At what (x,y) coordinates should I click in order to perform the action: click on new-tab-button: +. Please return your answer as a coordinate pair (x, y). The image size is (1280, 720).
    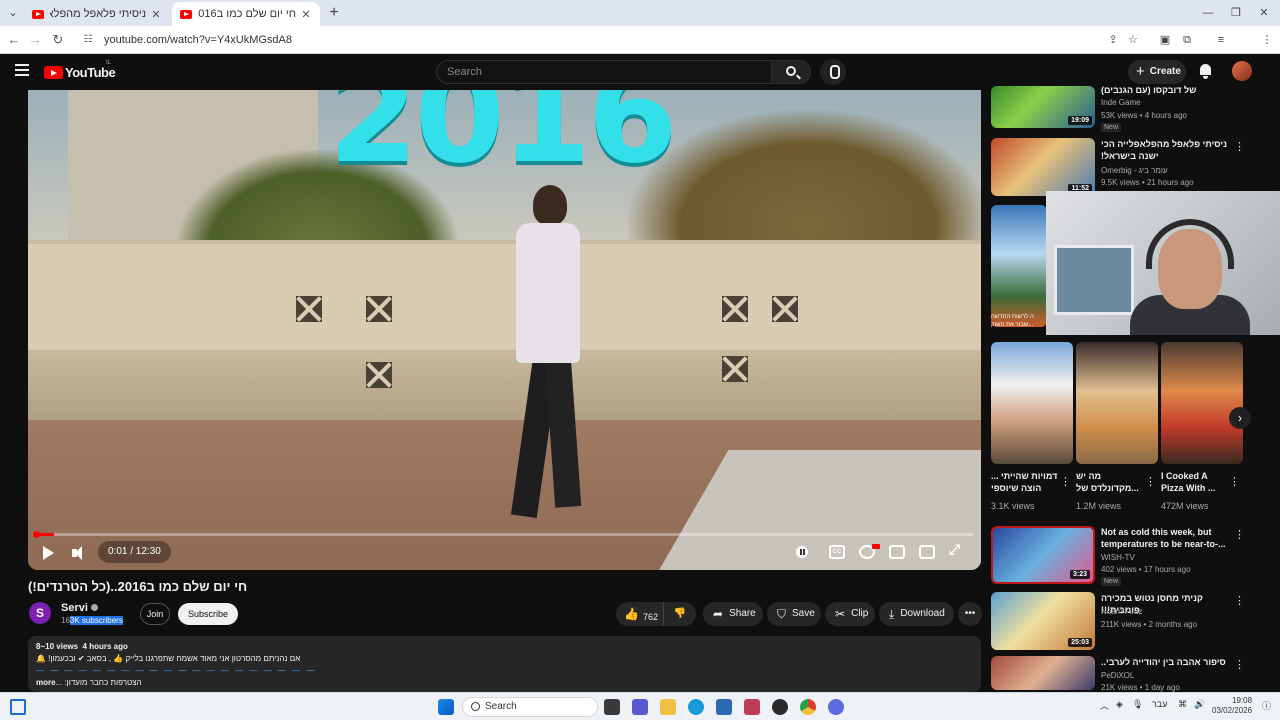
    Looking at the image, I should click on (334, 13).